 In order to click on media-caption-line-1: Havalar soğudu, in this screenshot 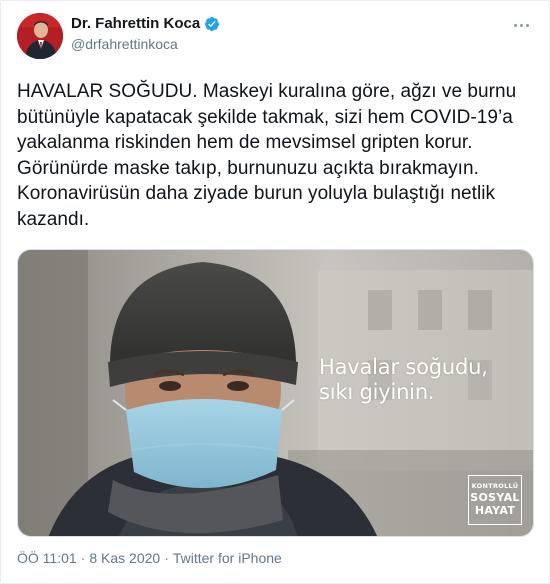, I will do `click(403, 367)`.